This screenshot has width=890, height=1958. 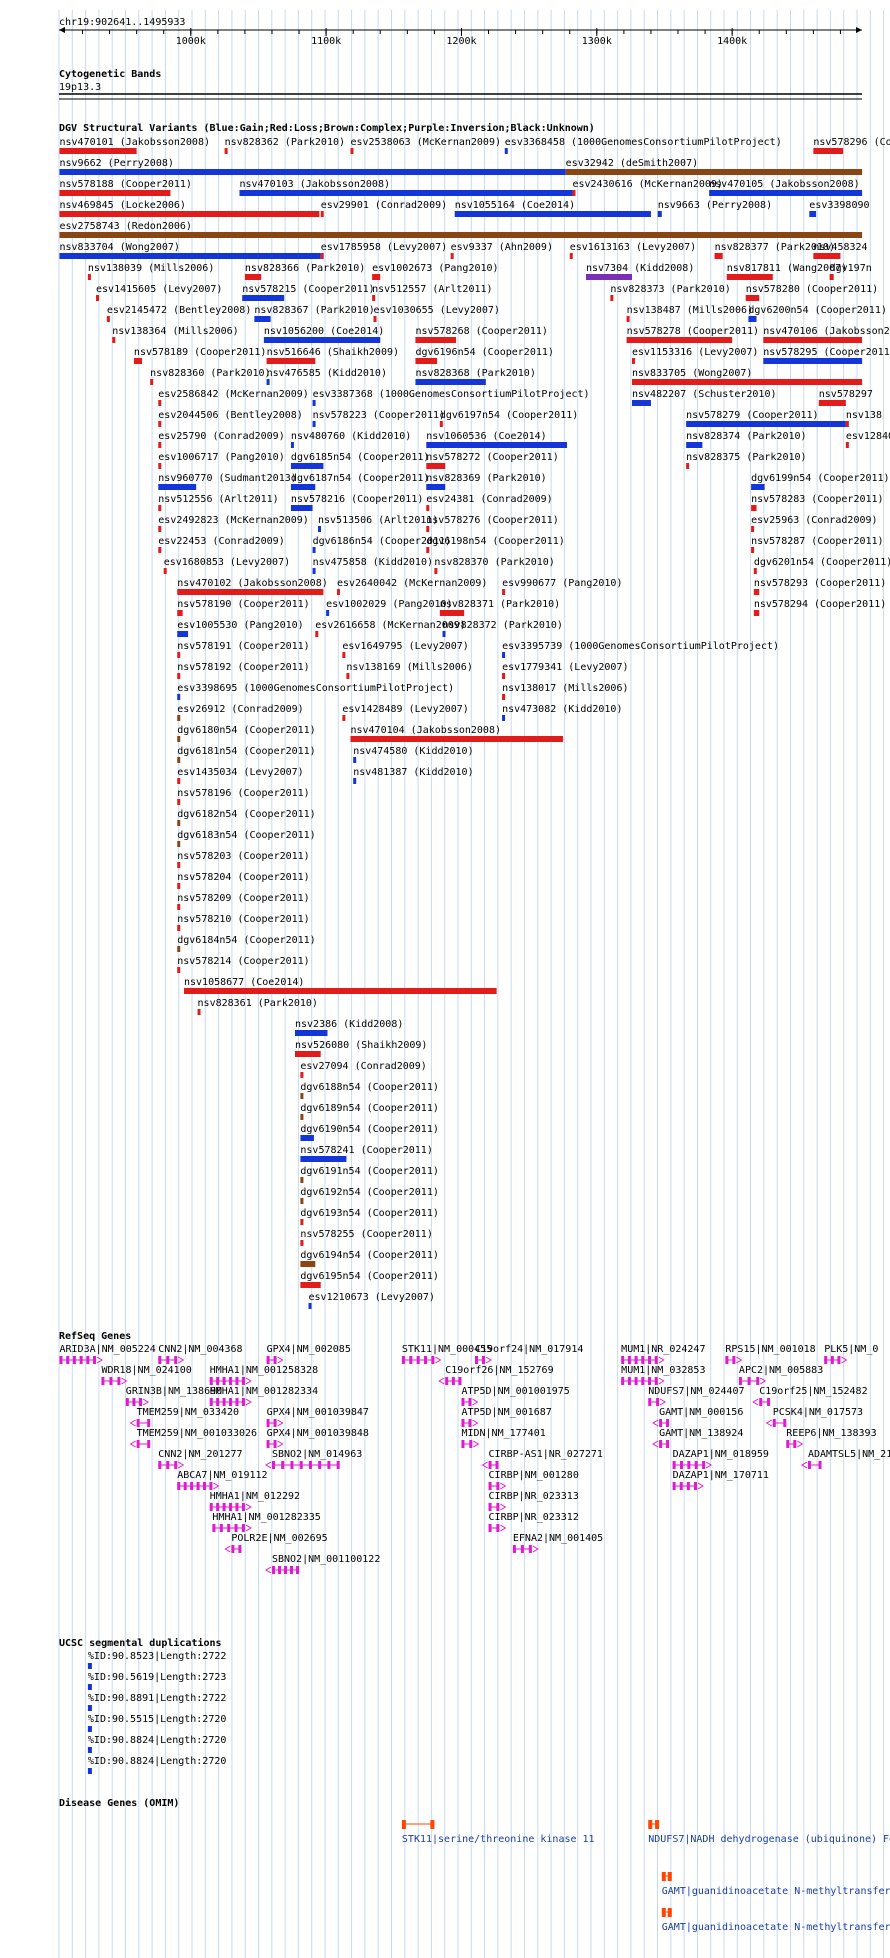 I want to click on dgv-variant-inv, so click(x=609, y=277).